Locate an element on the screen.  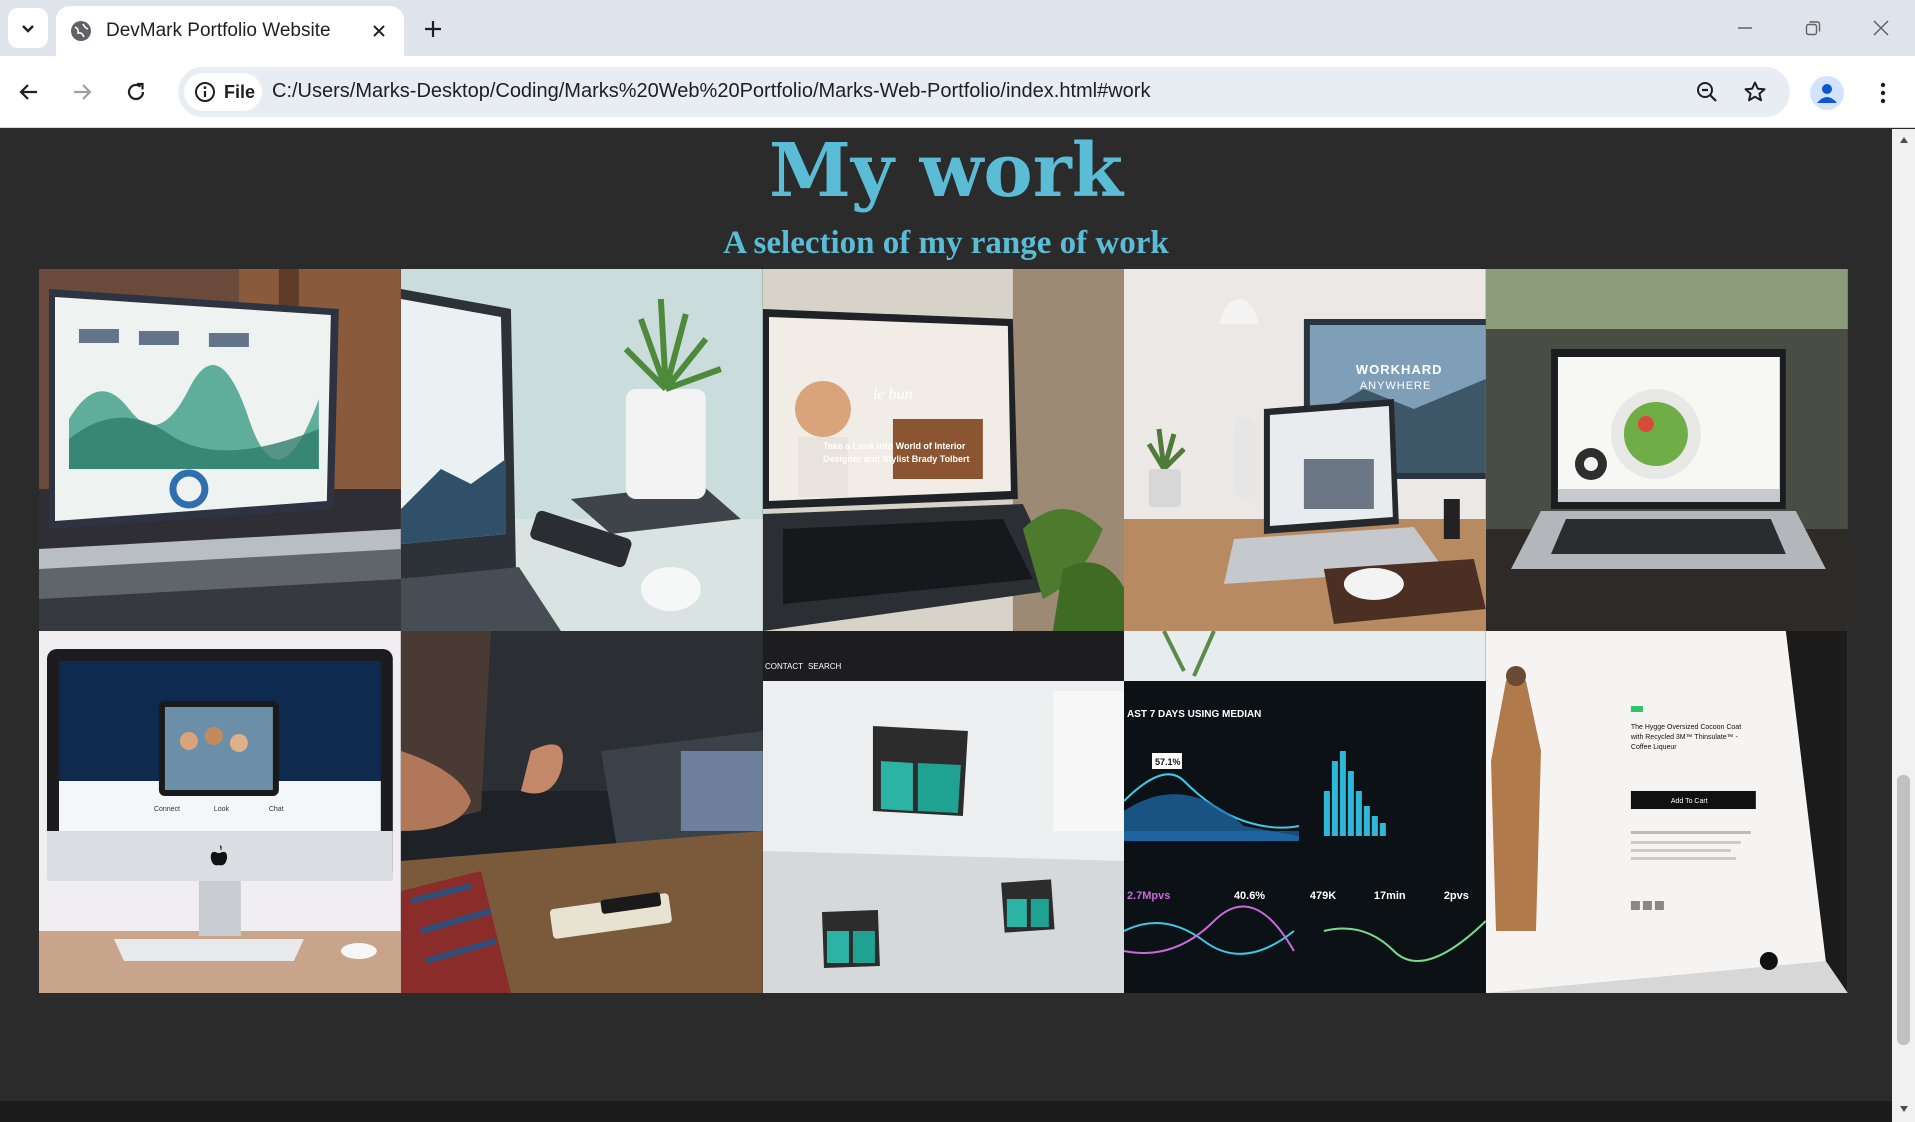
gallery-tile-logo-mockup: CONTACT SEARCH is located at coordinates (943, 812).